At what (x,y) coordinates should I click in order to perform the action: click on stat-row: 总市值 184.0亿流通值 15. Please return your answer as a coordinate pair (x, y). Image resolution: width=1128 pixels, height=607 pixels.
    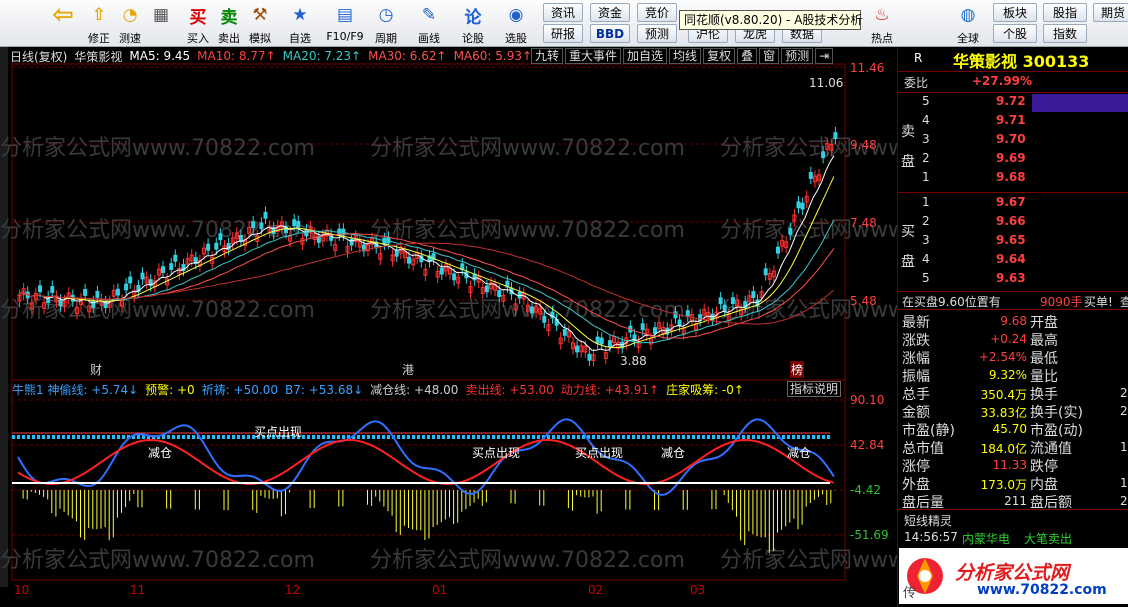
    Looking at the image, I should click on (1013, 447).